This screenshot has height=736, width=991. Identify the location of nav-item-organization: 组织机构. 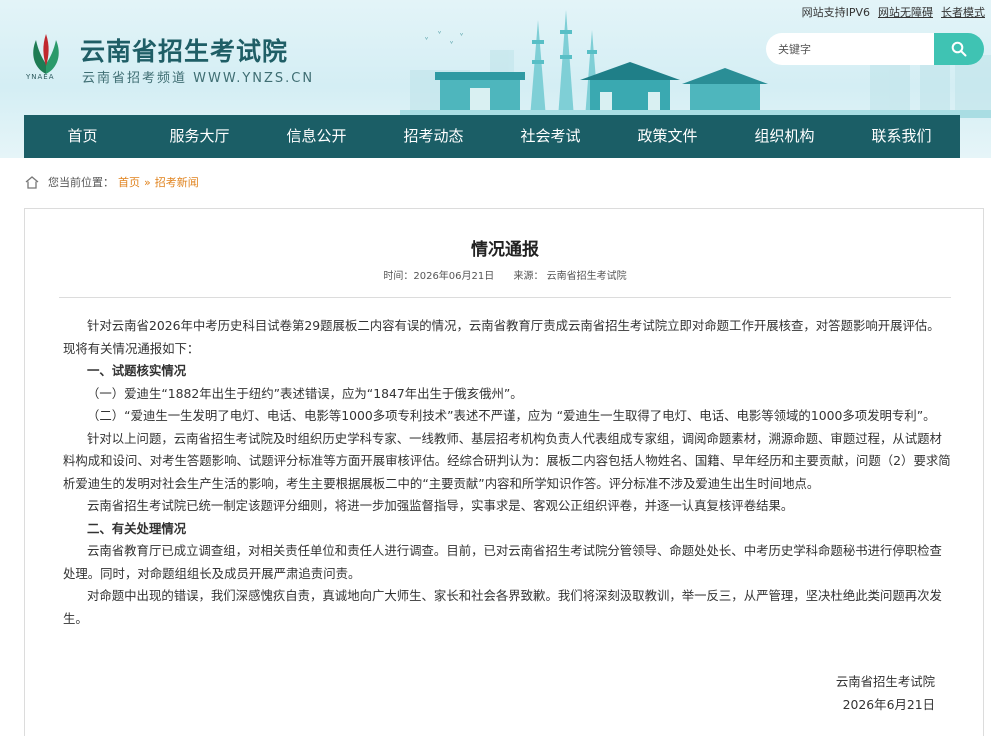
(784, 136).